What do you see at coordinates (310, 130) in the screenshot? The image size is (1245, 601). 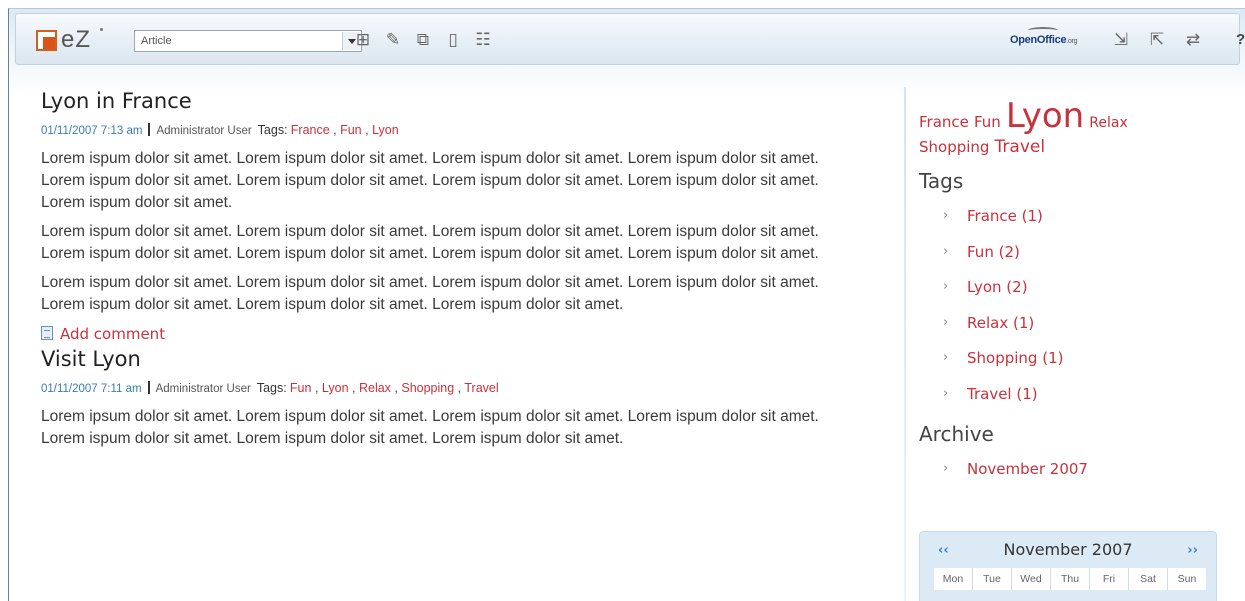 I see `post-tag-link: France` at bounding box center [310, 130].